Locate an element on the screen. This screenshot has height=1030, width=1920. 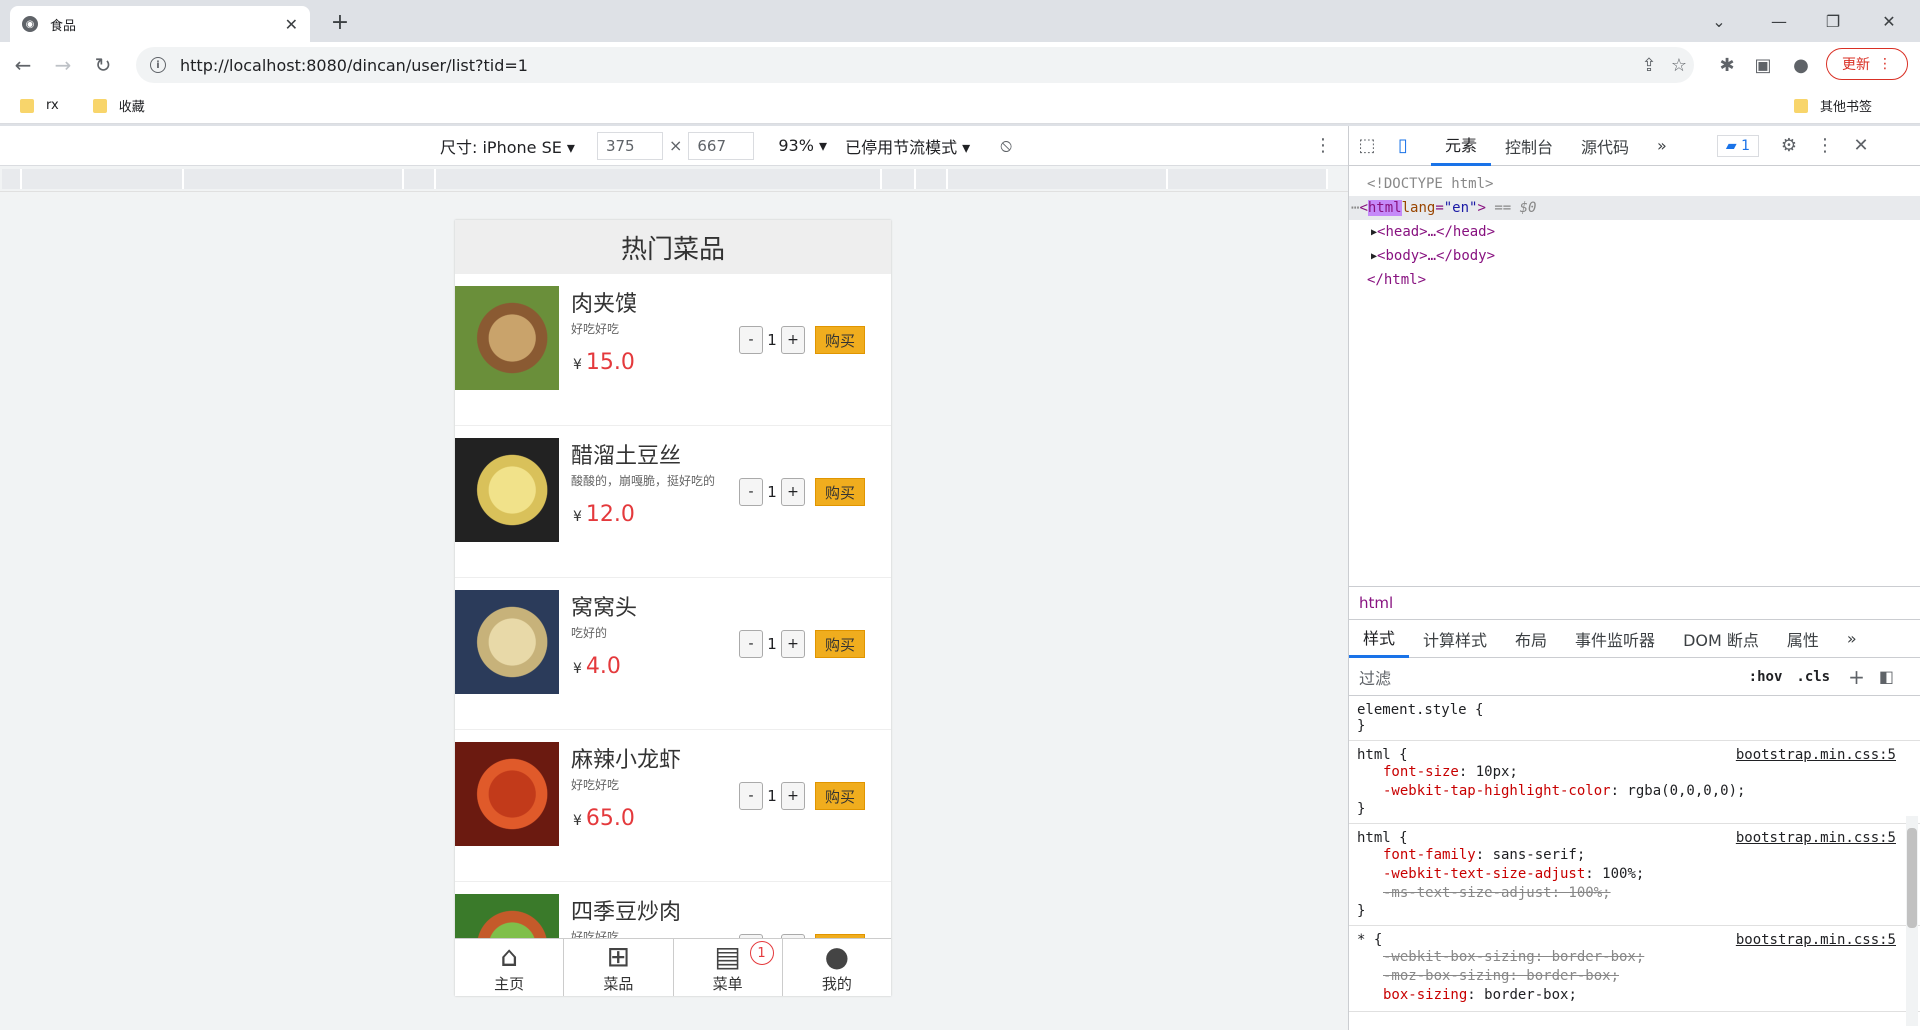
sidebar-toggle-icon: ◧ is located at coordinates (1886, 676).